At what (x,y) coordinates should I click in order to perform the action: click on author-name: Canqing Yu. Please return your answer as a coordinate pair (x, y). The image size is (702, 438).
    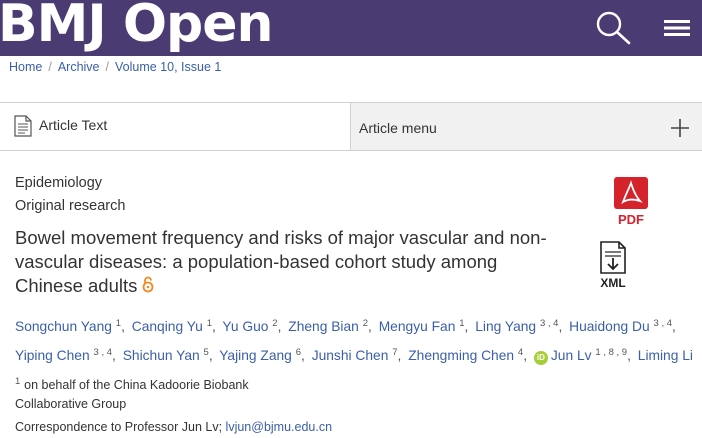
    Looking at the image, I should click on (167, 326).